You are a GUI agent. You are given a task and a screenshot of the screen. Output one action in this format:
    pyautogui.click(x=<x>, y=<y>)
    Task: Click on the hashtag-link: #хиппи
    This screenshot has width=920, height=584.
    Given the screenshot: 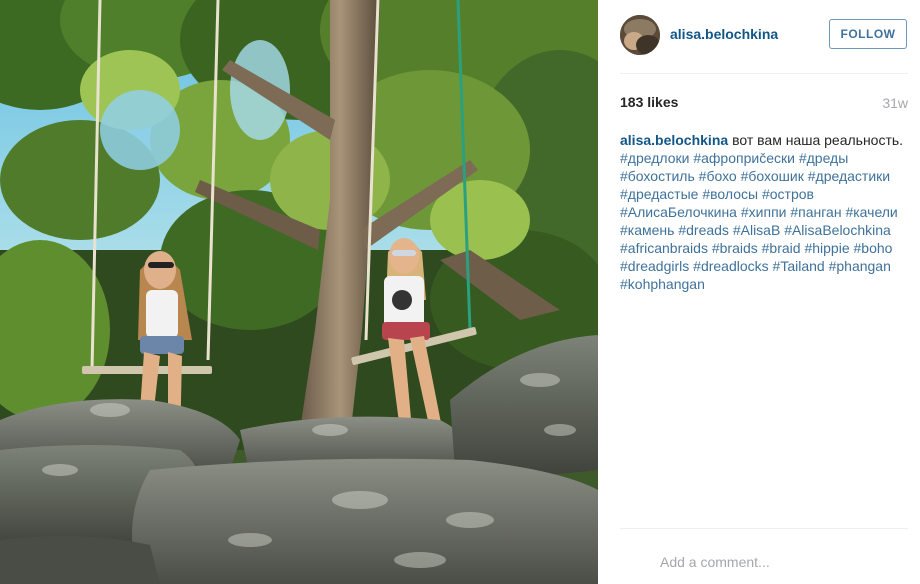 What is the action you would take?
    pyautogui.click(x=764, y=212)
    